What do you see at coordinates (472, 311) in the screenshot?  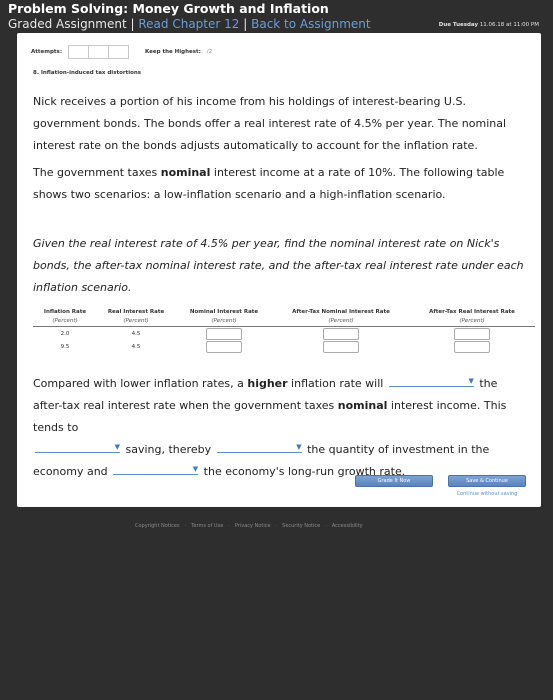 I see `col-header-after-tax-real: After-Tax Real Interest Rate` at bounding box center [472, 311].